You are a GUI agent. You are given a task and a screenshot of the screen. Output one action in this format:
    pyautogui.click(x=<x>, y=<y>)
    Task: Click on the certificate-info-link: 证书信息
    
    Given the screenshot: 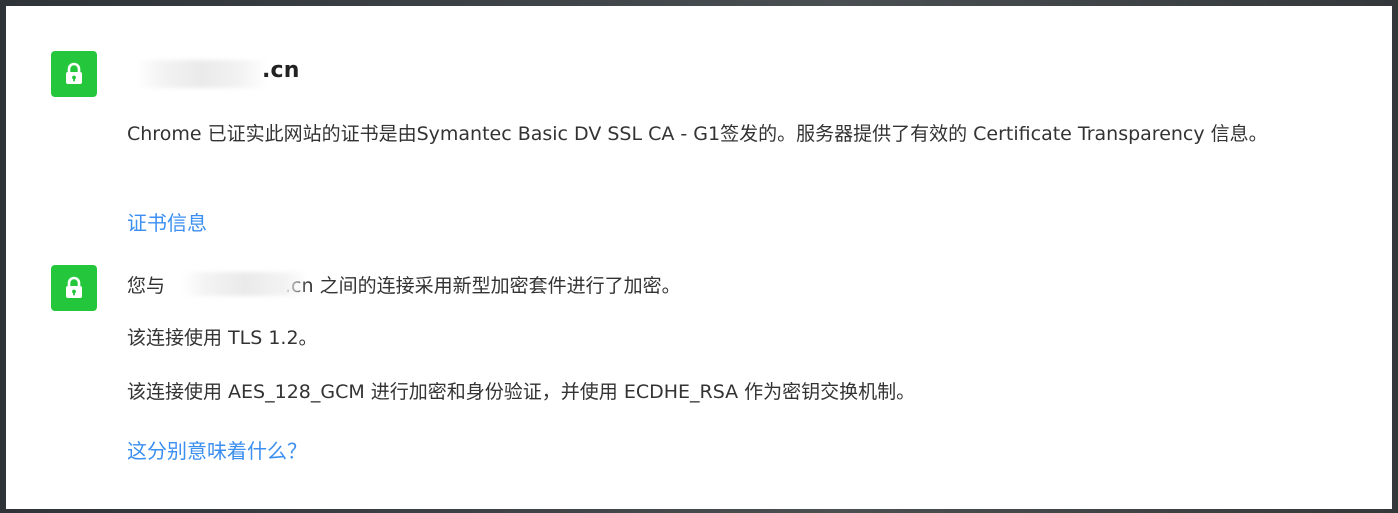 What is the action you would take?
    pyautogui.click(x=167, y=221)
    